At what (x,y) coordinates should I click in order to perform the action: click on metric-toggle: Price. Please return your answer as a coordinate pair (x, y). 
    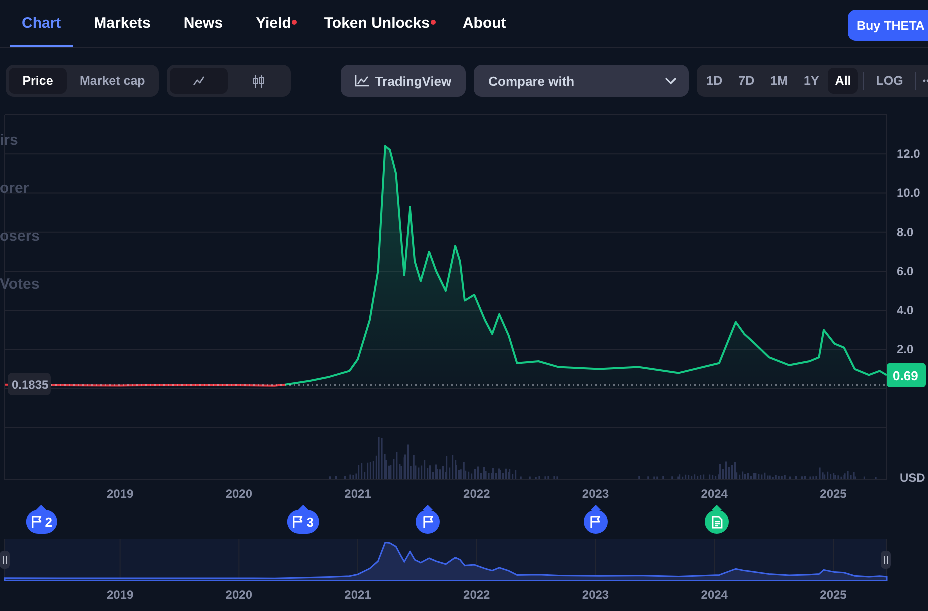
    Looking at the image, I should click on (38, 81).